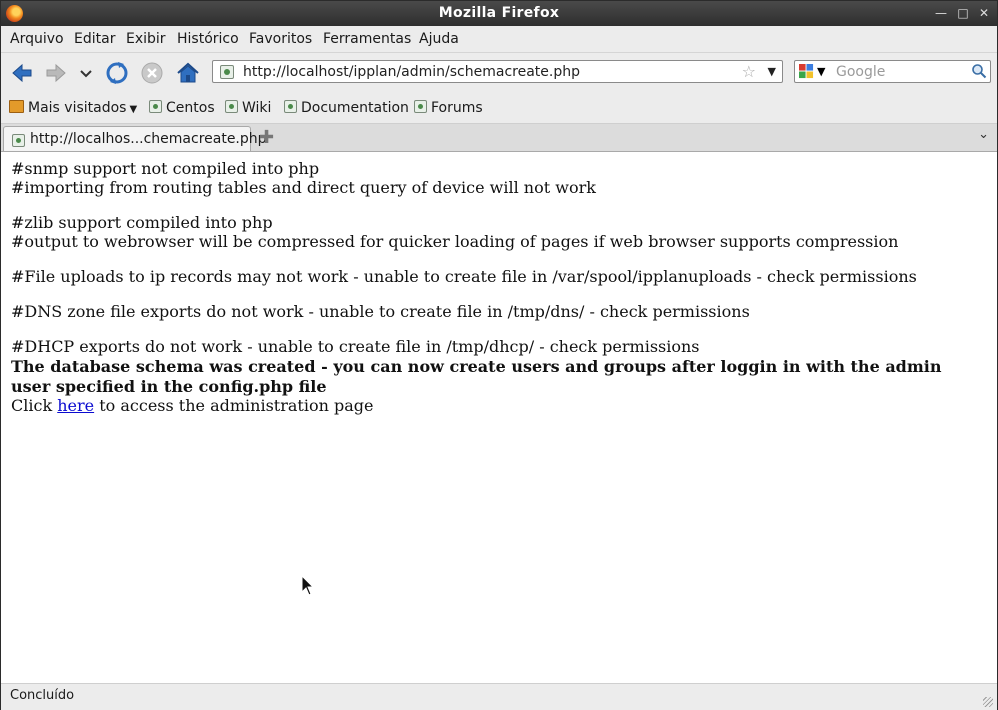  I want to click on bookmark-label: Documentation, so click(355, 108).